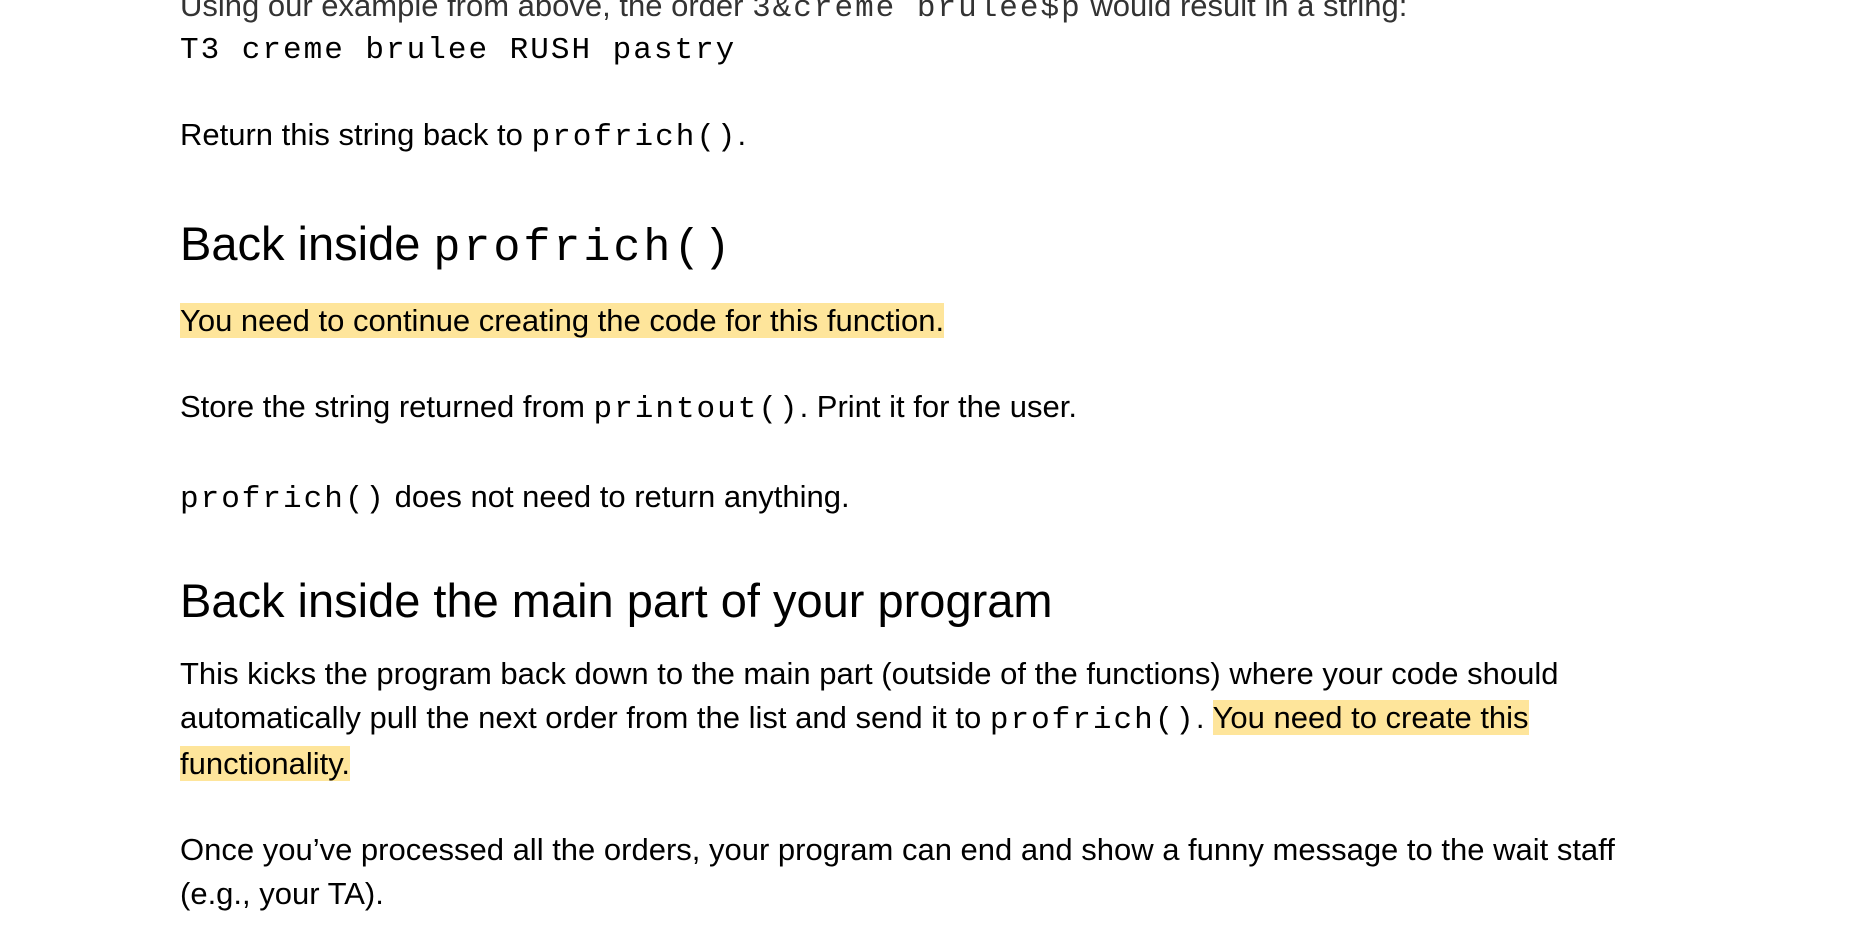  I want to click on para2-line2: (e.g., your TA)., so click(282, 894).